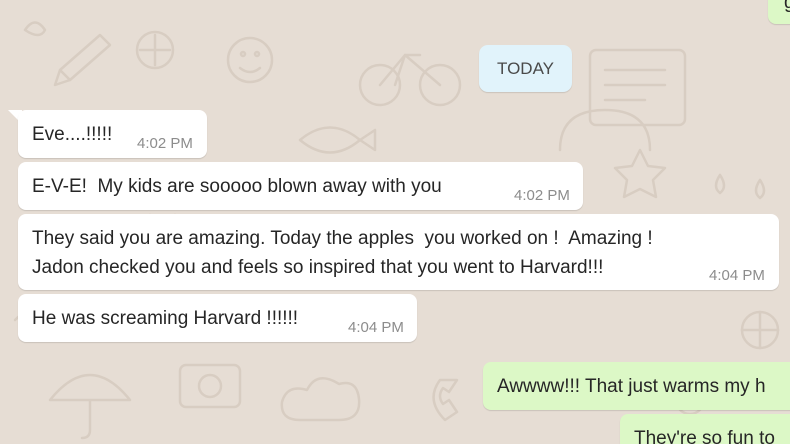  I want to click on message-text: g, so click(787, 6).